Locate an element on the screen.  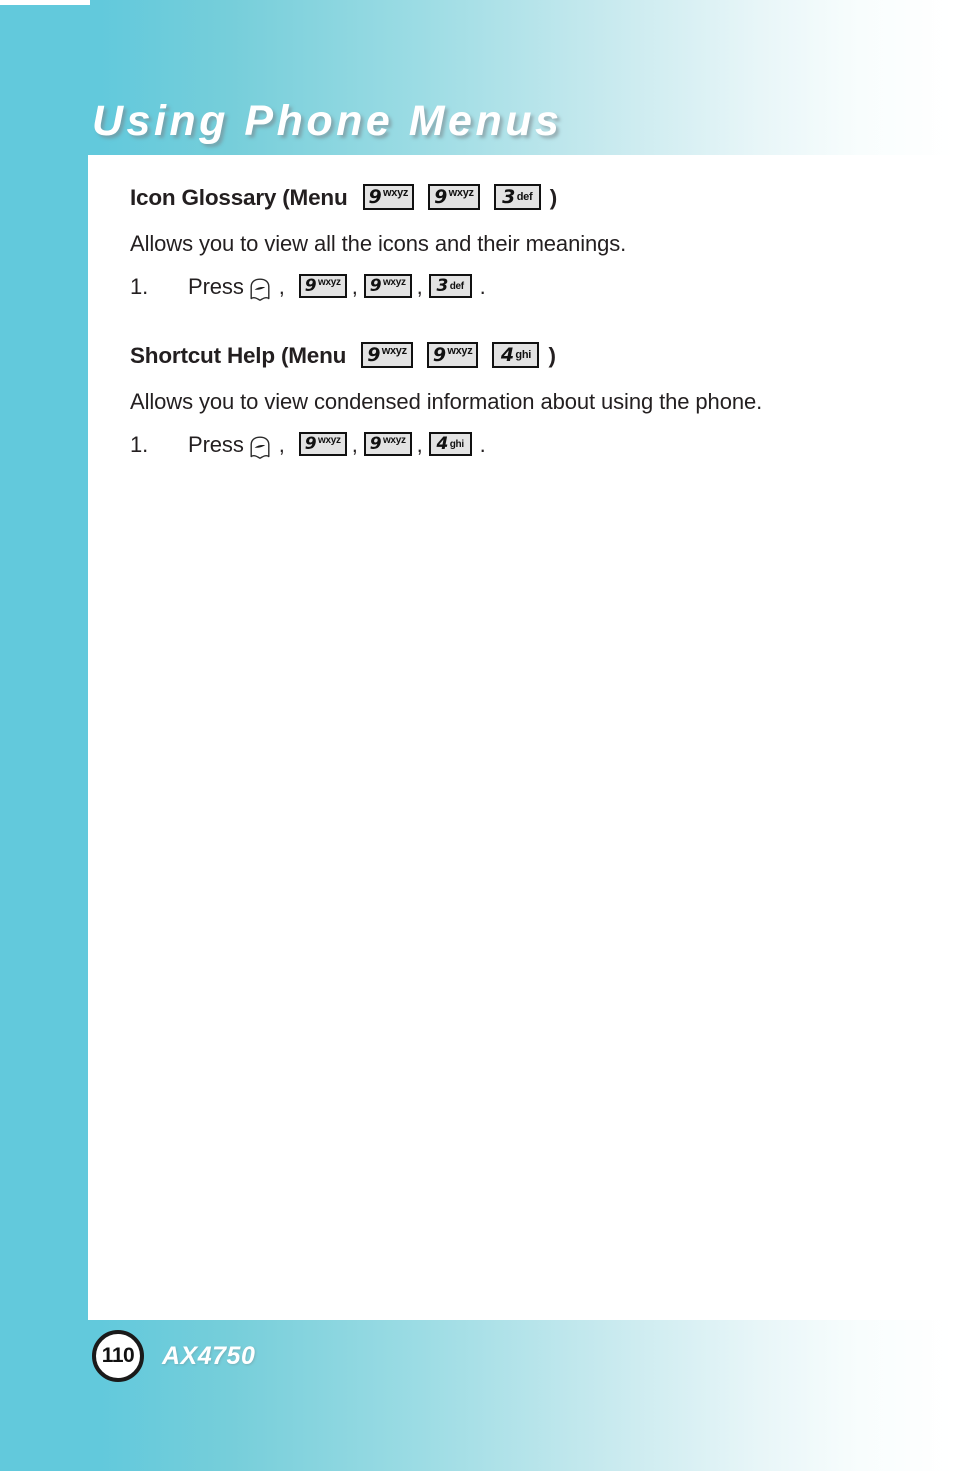
section-shortcut-help: Shortcut Help (Menu 9 wxyz 9 wxyz 4 ghi is located at coordinates (525, 401).